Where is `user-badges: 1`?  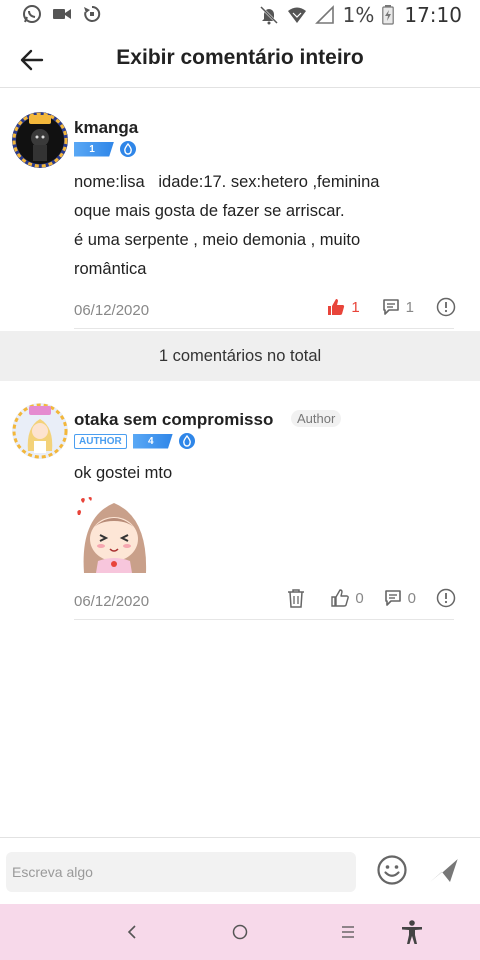
user-badges: 1 is located at coordinates (105, 149).